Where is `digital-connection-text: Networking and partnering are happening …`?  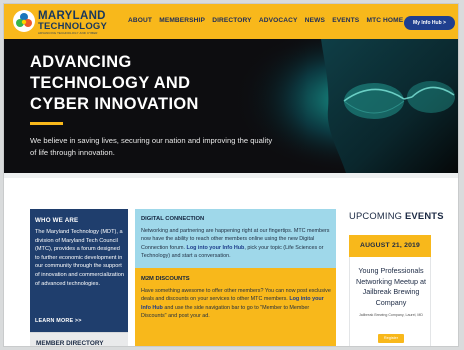
digital-connection-text: Networking and partnering are happening … is located at coordinates (236, 244).